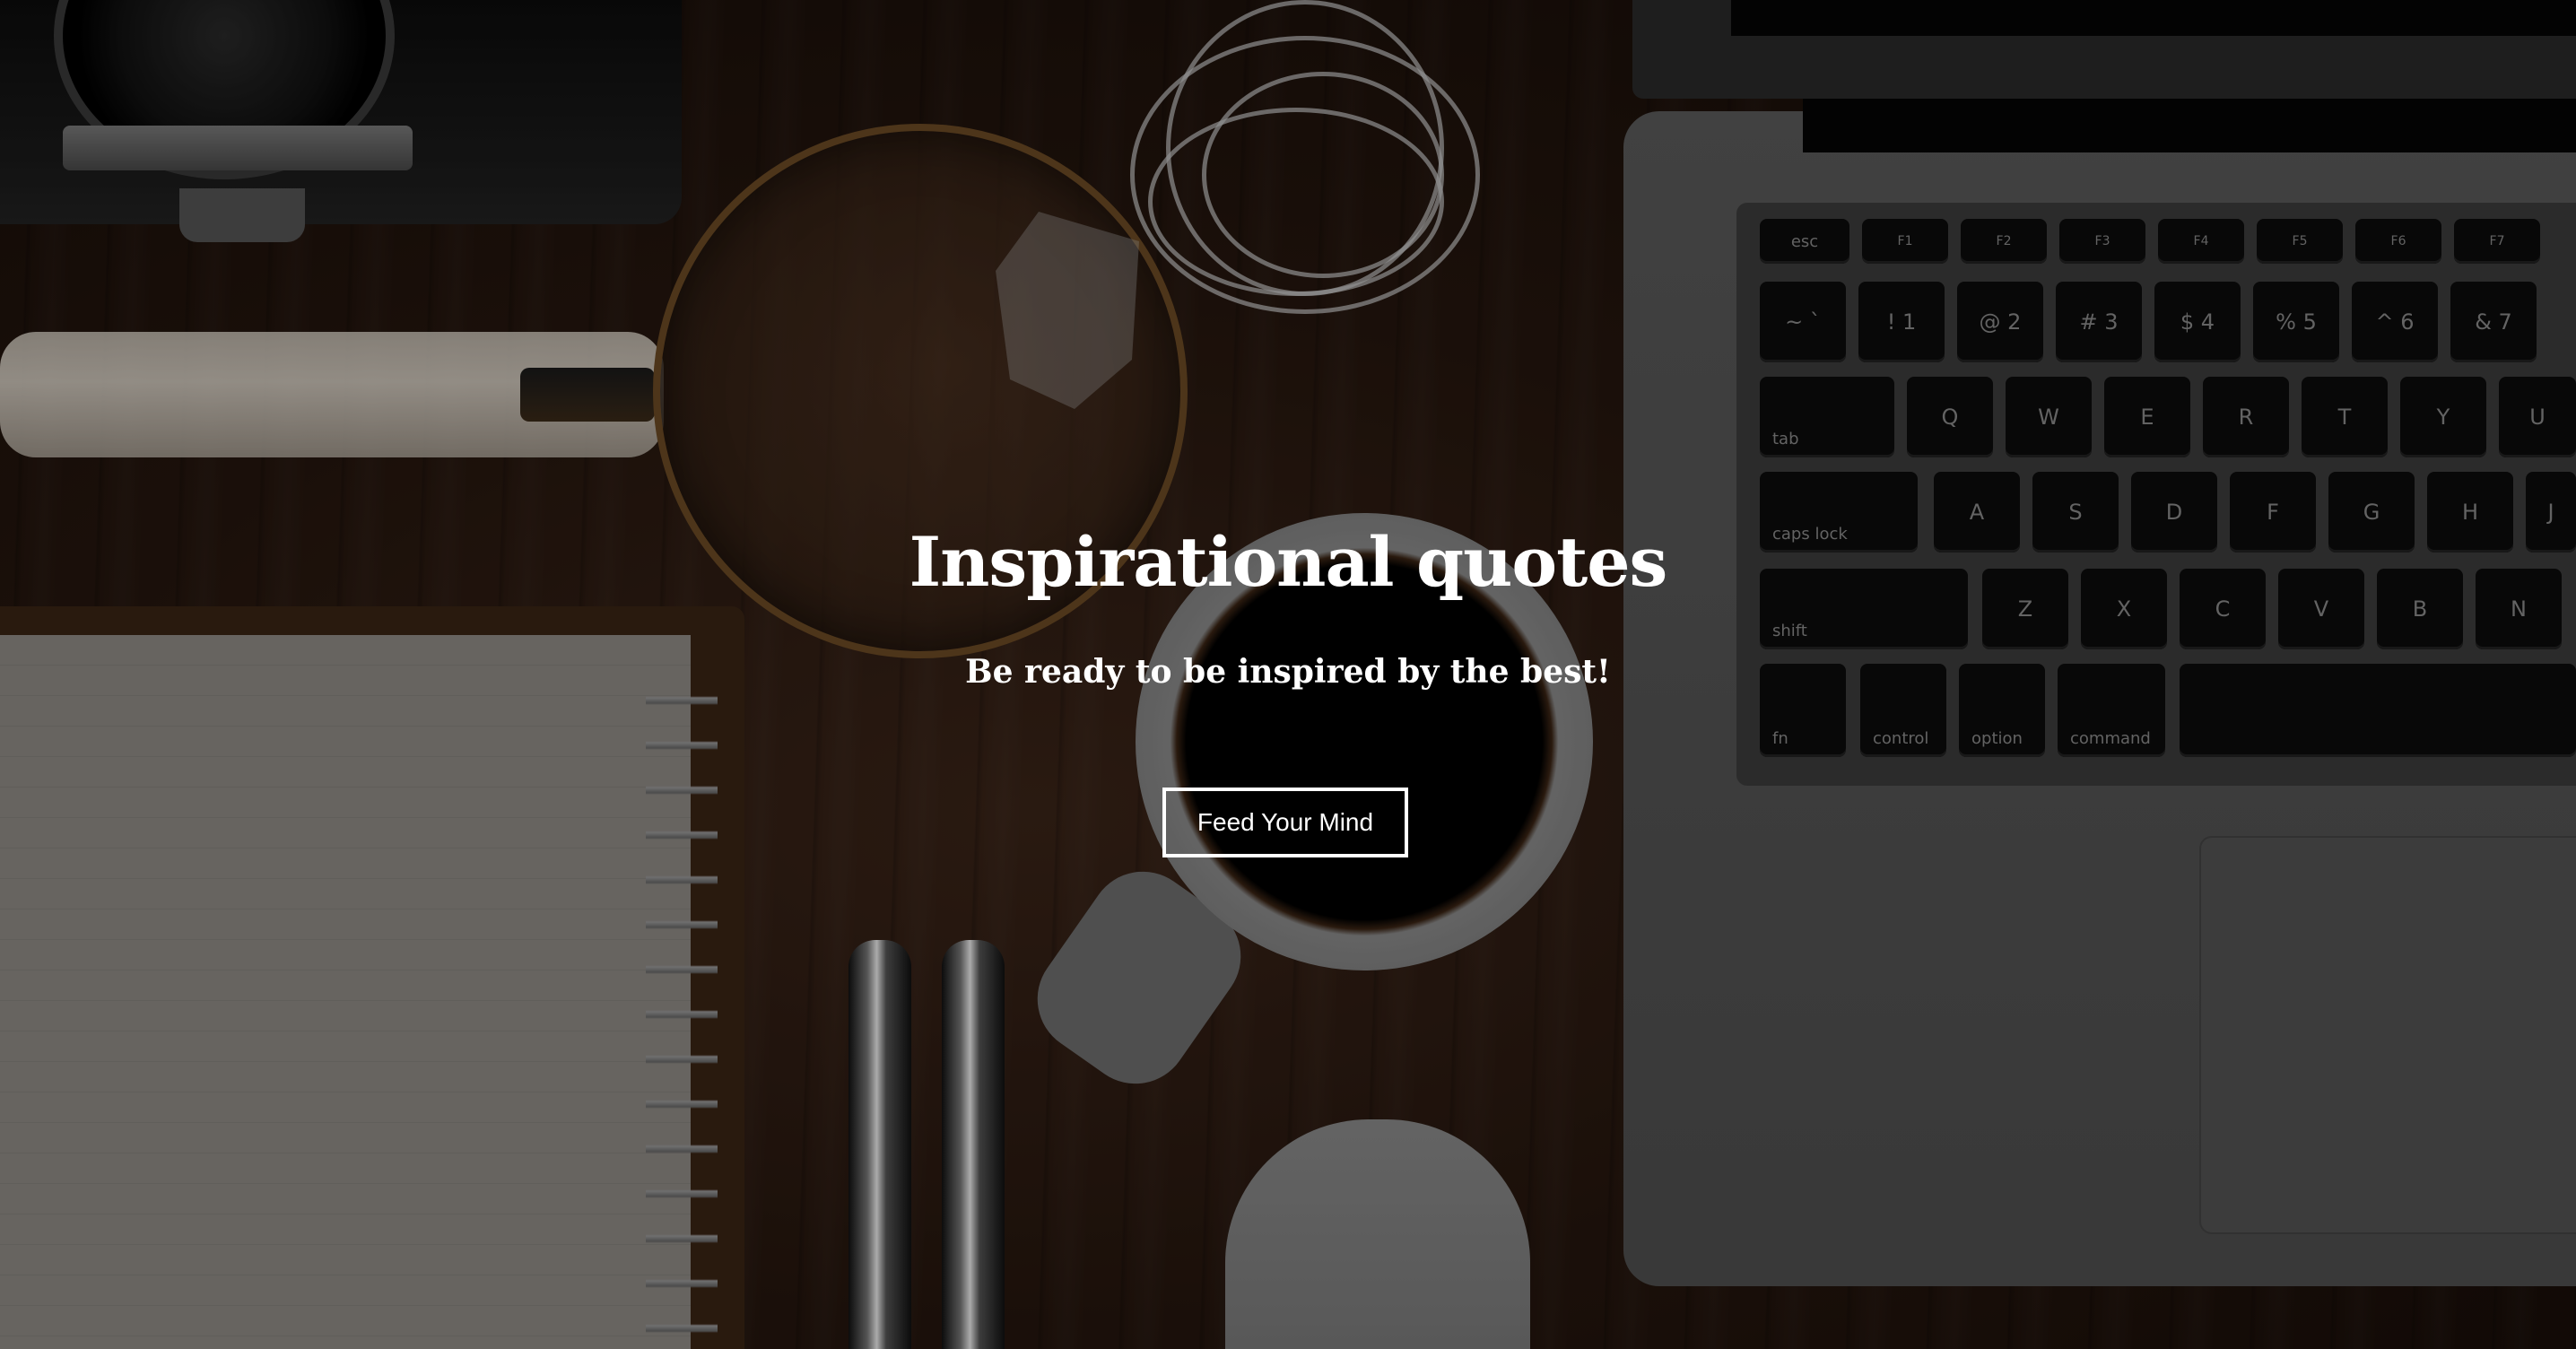 The image size is (2576, 1349). I want to click on page-subtitle: Be ready to be inspired by the best!, so click(1288, 672).